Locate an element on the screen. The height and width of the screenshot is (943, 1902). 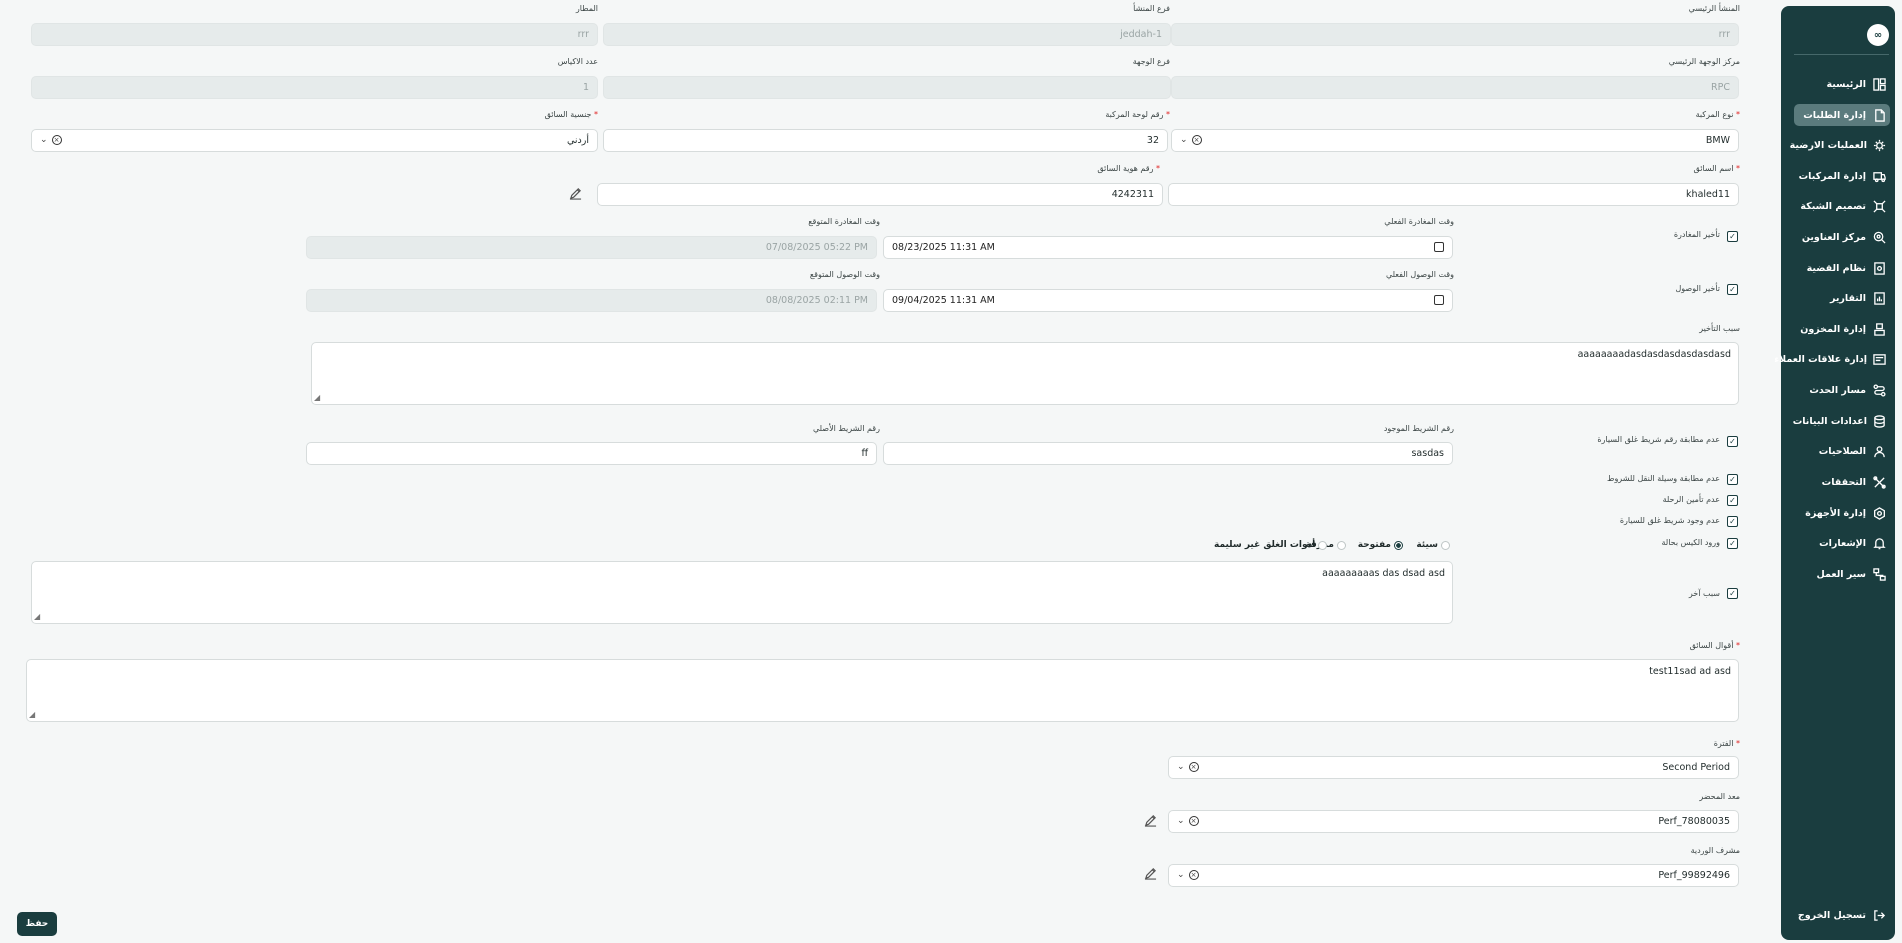
sidebar-item-verifications: التحققات is located at coordinates (1842, 482).